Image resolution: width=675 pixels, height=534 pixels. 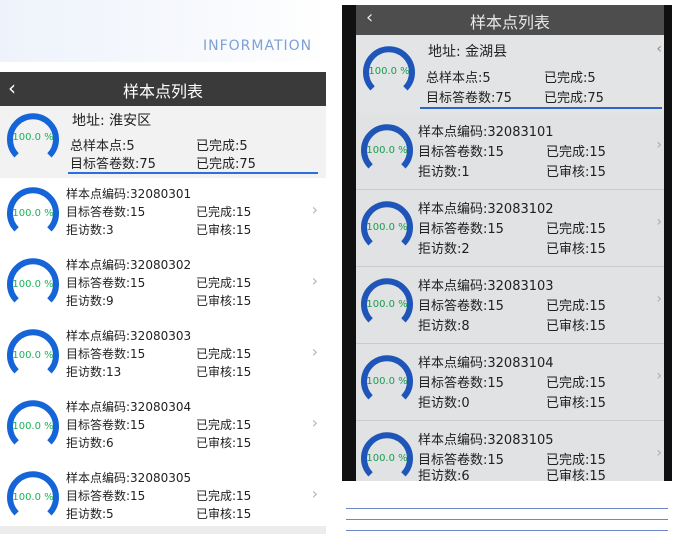 I want to click on address-label: 地址: 金湖县, so click(x=468, y=52).